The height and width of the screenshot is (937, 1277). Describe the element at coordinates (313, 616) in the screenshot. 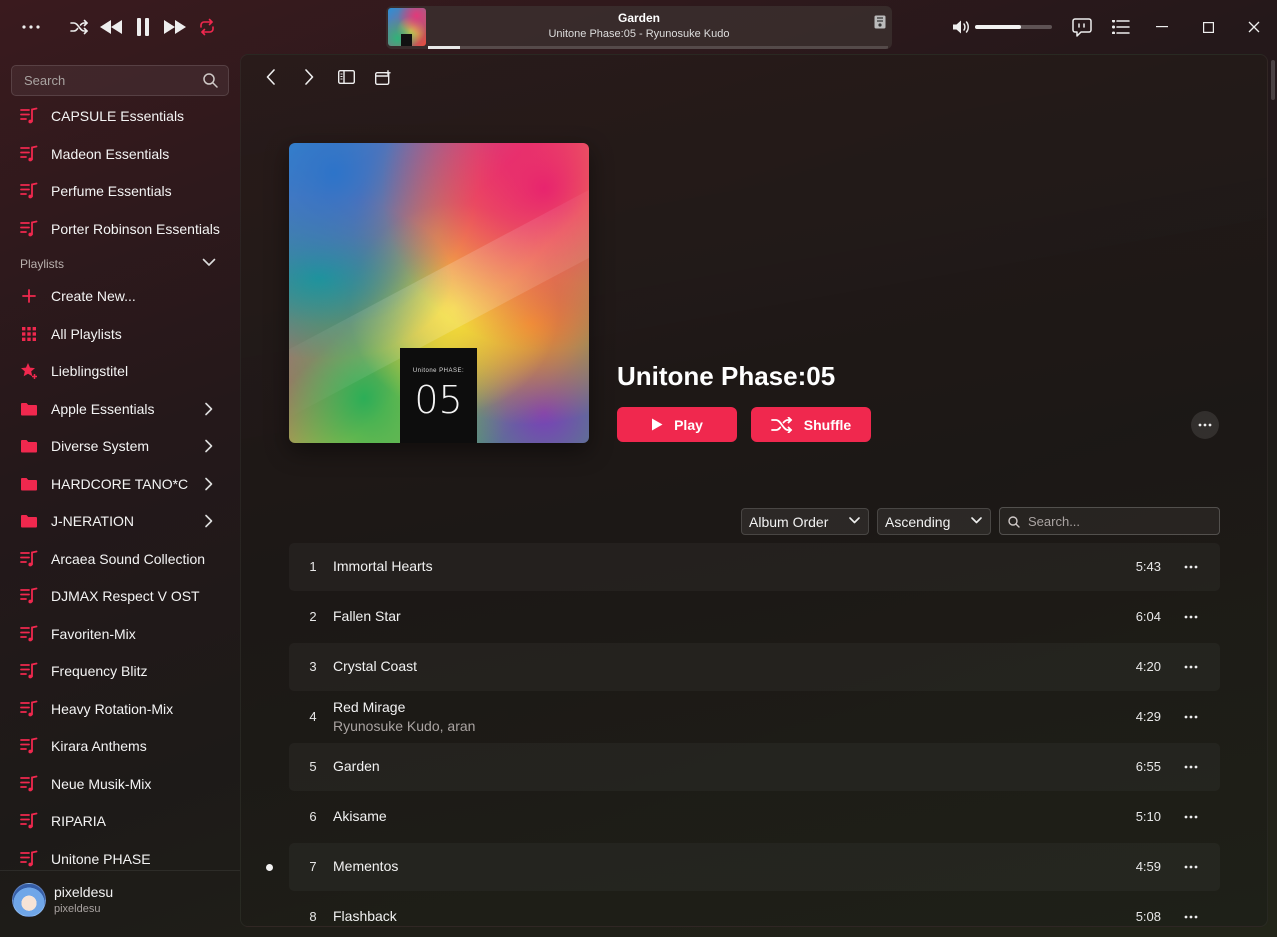

I see `track-number: 2` at that location.